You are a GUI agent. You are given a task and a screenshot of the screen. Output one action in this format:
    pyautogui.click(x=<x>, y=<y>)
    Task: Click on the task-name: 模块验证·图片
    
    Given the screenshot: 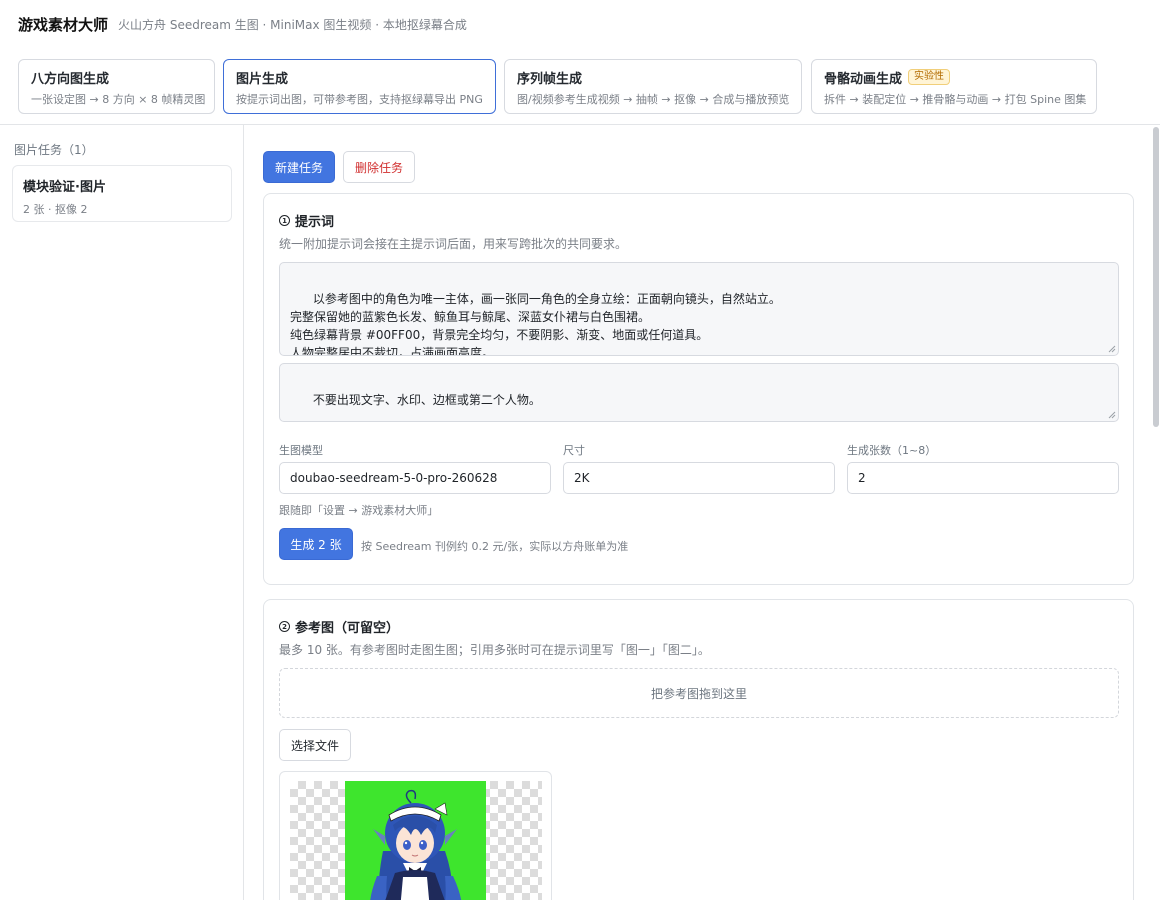 What is the action you would take?
    pyautogui.click(x=64, y=187)
    